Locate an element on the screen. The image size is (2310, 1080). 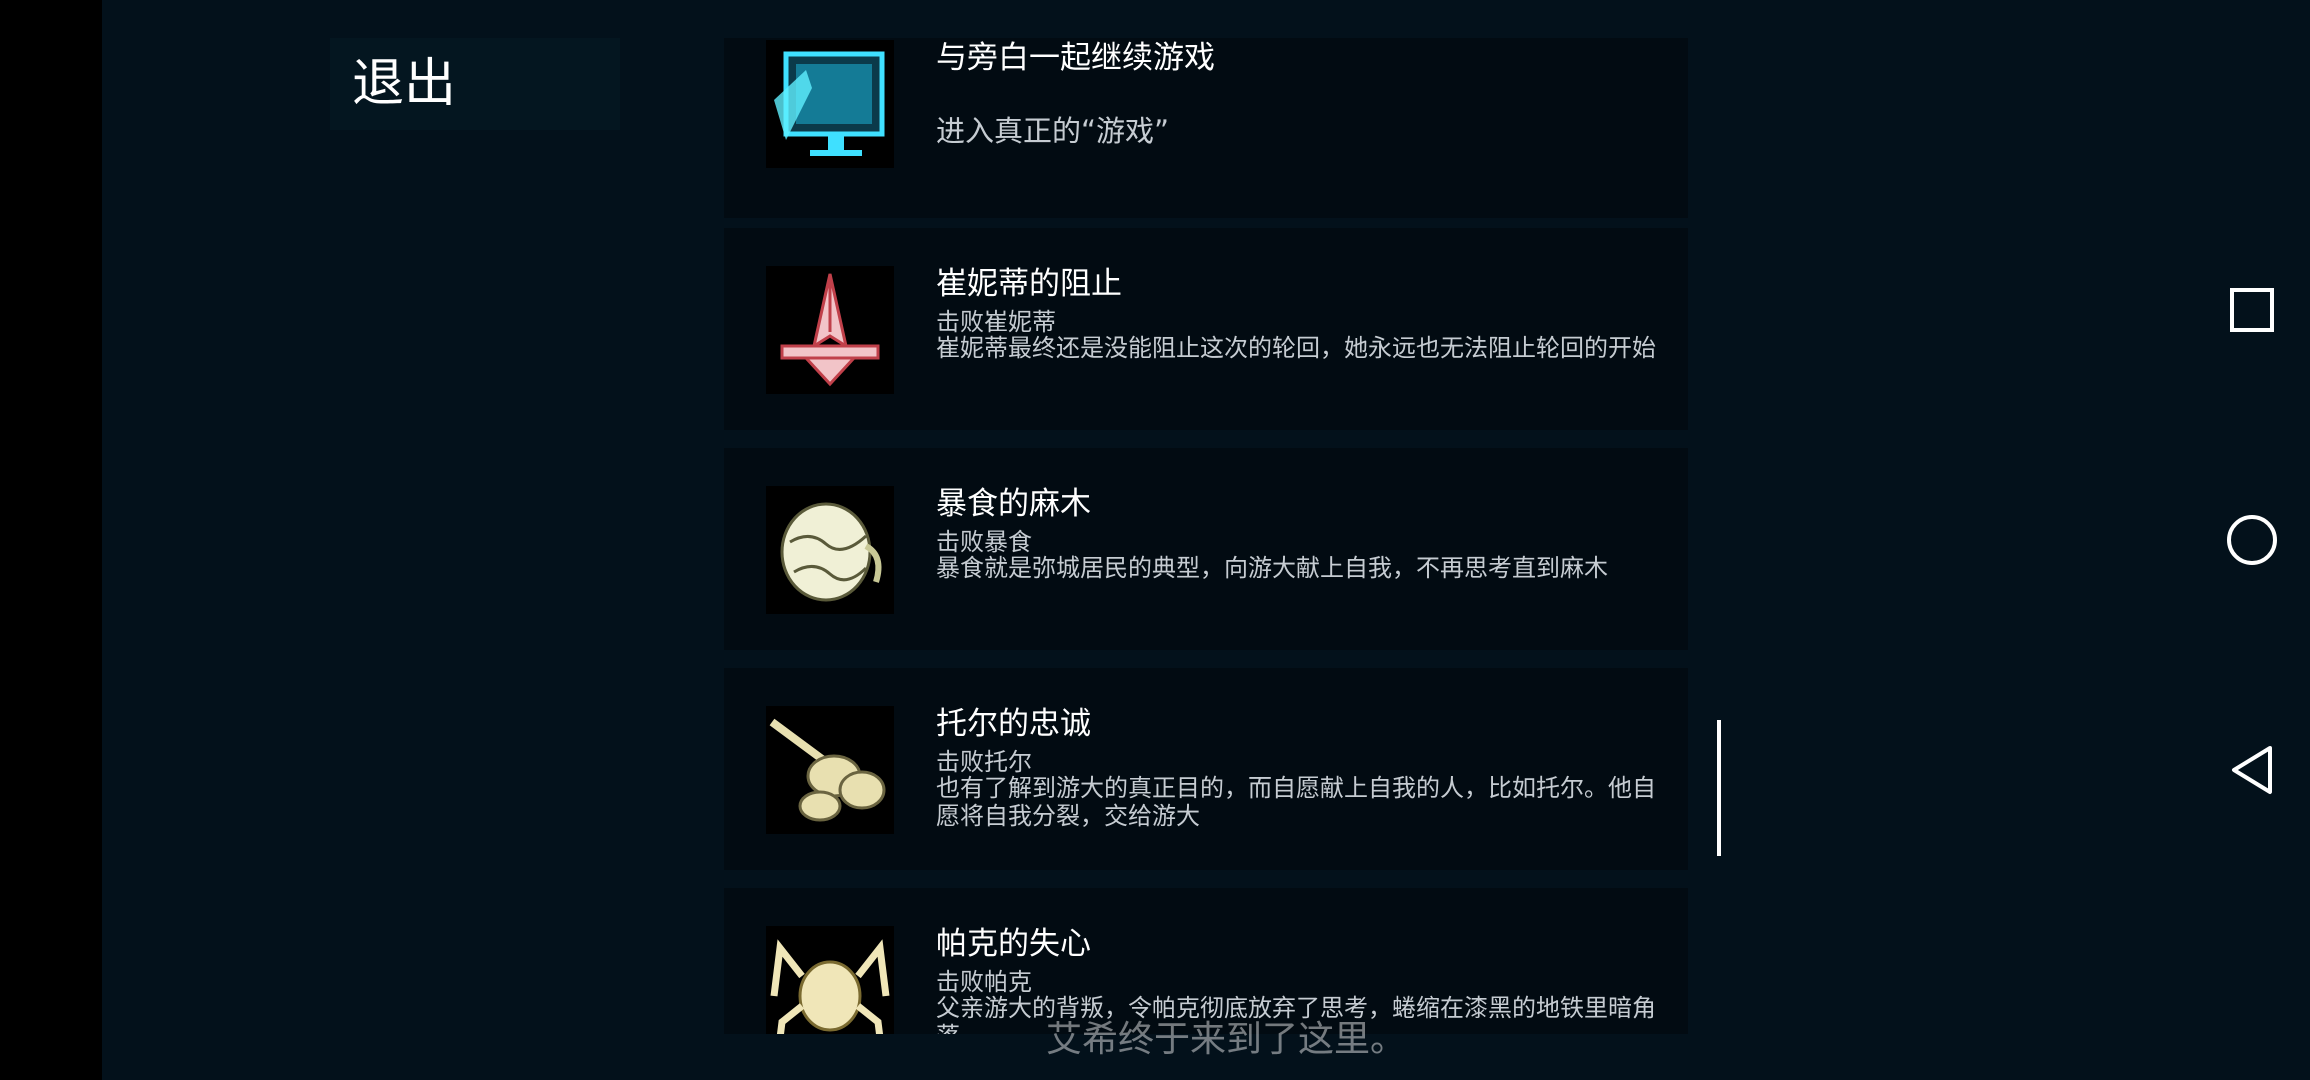
achievement-title: 与旁白一起继续游戏 is located at coordinates (1075, 58).